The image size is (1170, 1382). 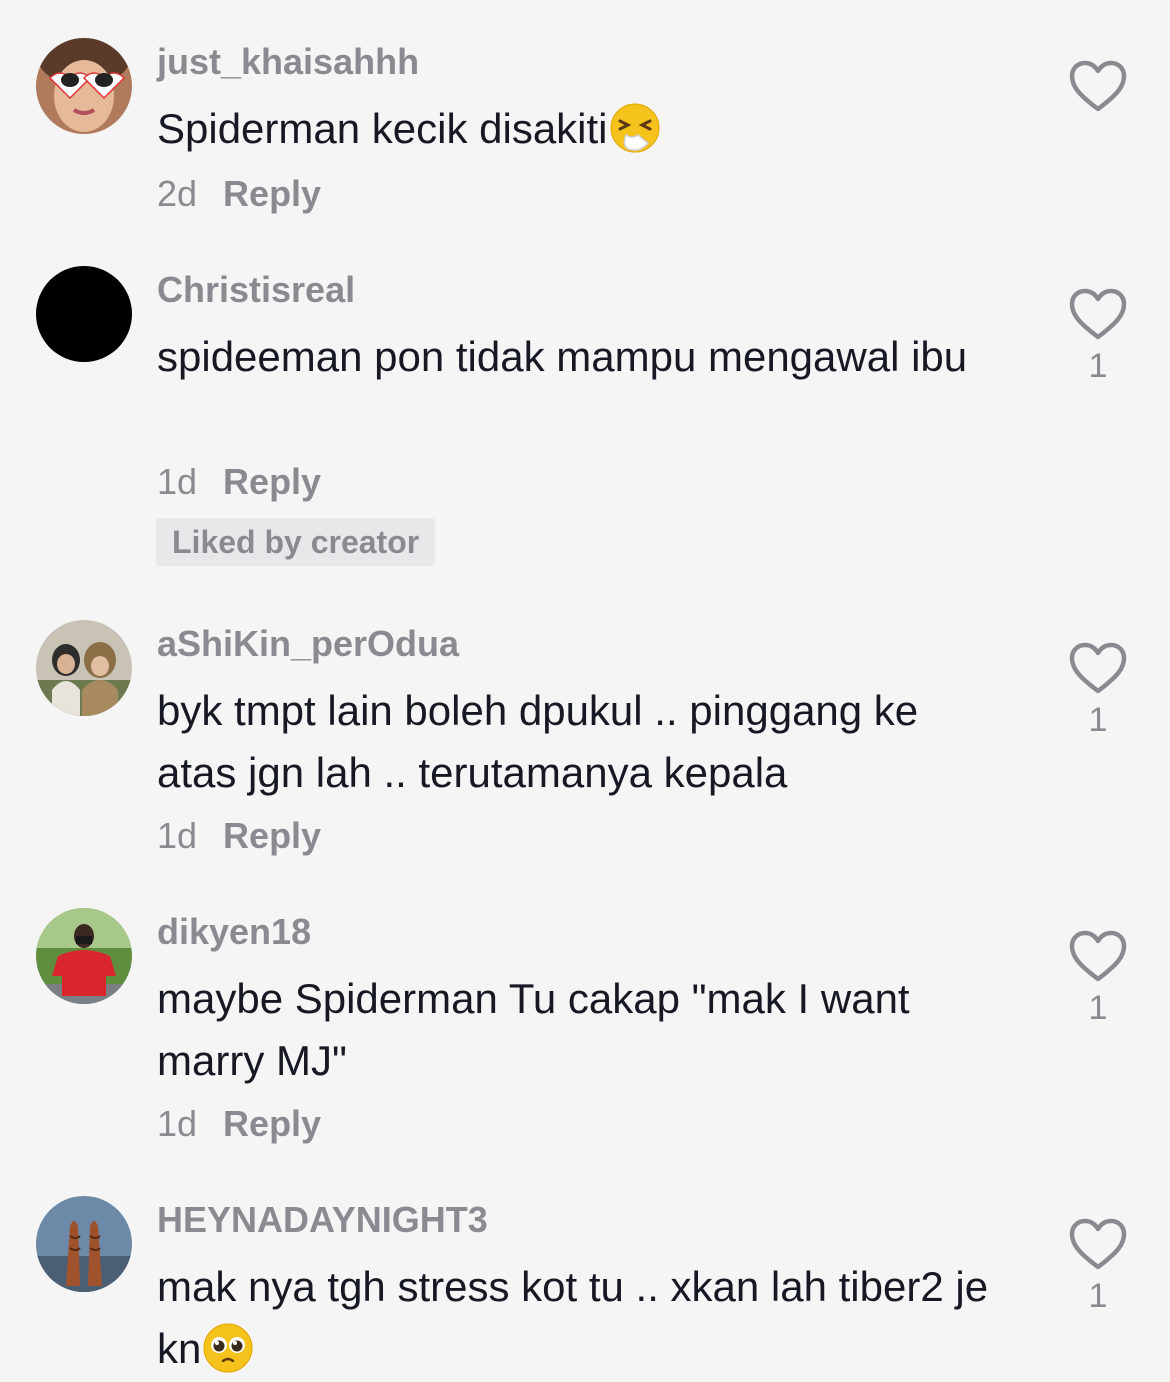 I want to click on liked-by-creator-badge: Liked by creator, so click(x=296, y=542).